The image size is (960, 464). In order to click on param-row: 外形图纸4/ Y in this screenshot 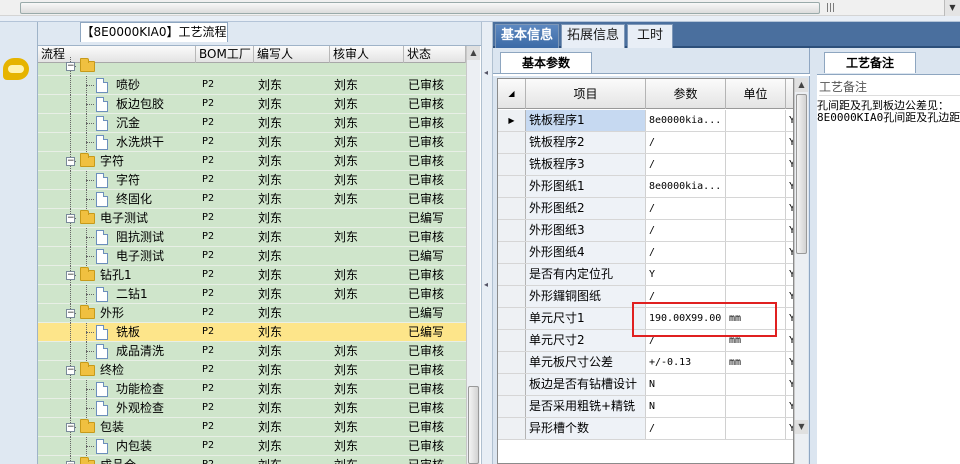, I will do `click(645, 253)`.